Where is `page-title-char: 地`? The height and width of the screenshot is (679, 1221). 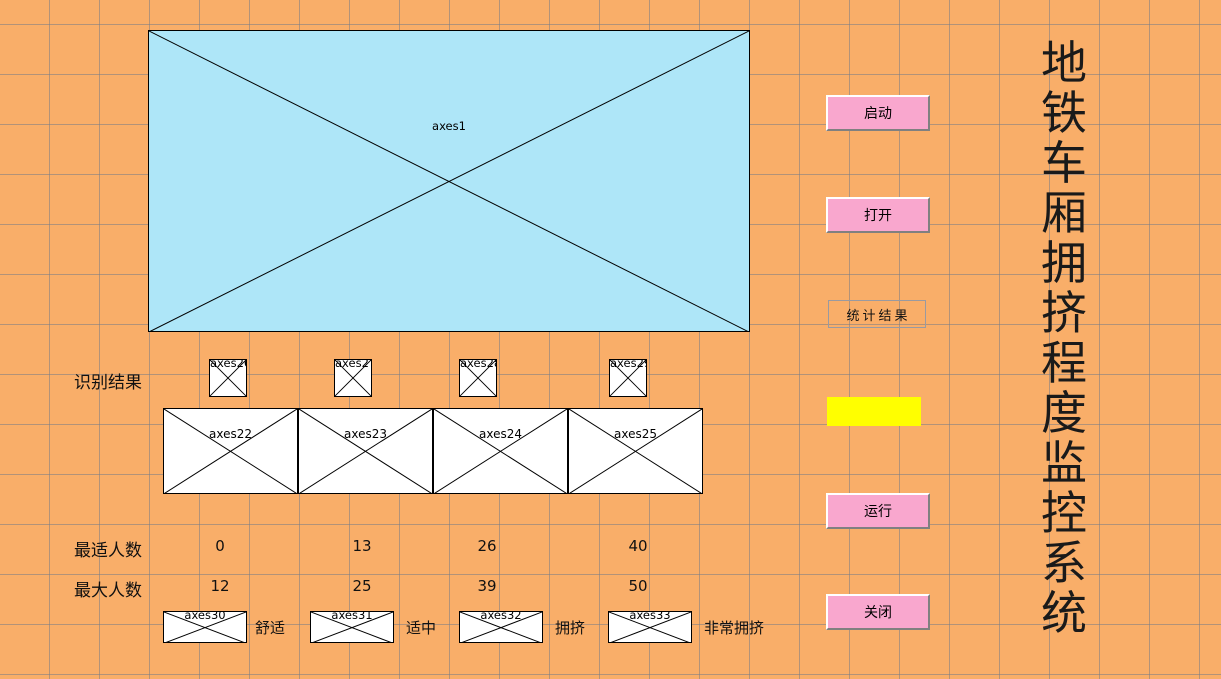 page-title-char: 地 is located at coordinates (1064, 63).